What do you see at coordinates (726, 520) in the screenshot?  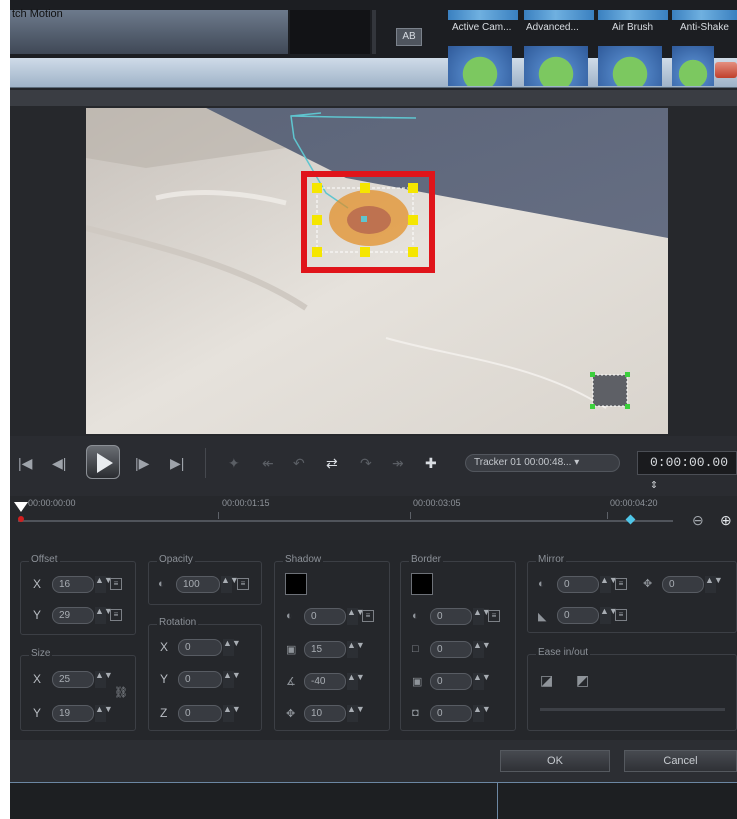 I see `zoom-in-icon: ⊕` at bounding box center [726, 520].